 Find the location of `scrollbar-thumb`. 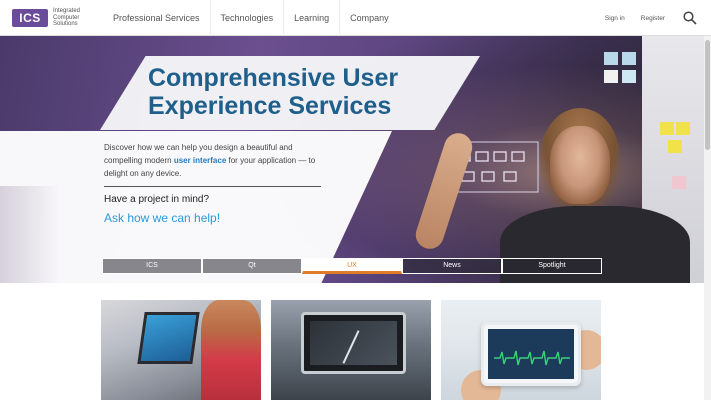

scrollbar-thumb is located at coordinates (707, 95).